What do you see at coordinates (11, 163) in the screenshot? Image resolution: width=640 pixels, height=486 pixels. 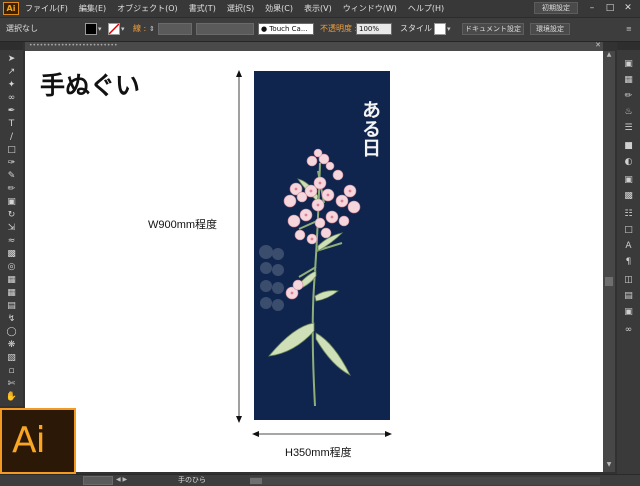 I see `paintbrush-icon: ✑` at bounding box center [11, 163].